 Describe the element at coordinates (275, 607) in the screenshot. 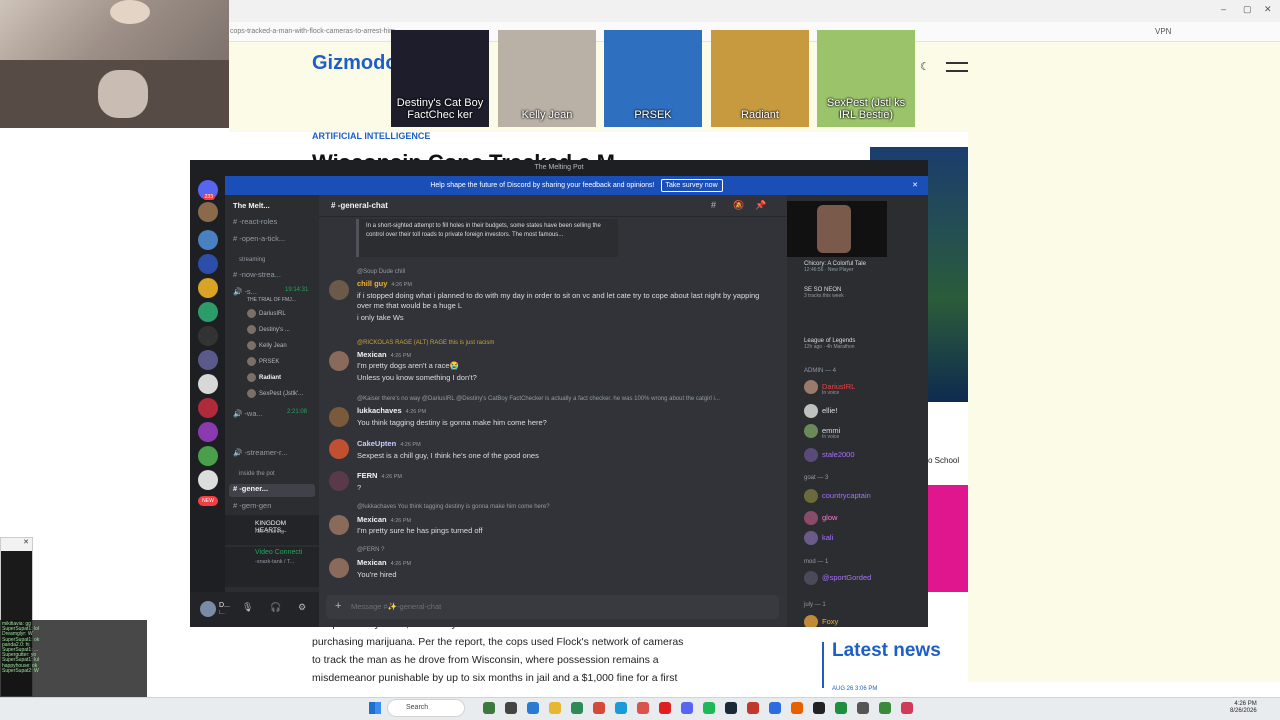

I see `headphones-icon: 🎧` at that location.